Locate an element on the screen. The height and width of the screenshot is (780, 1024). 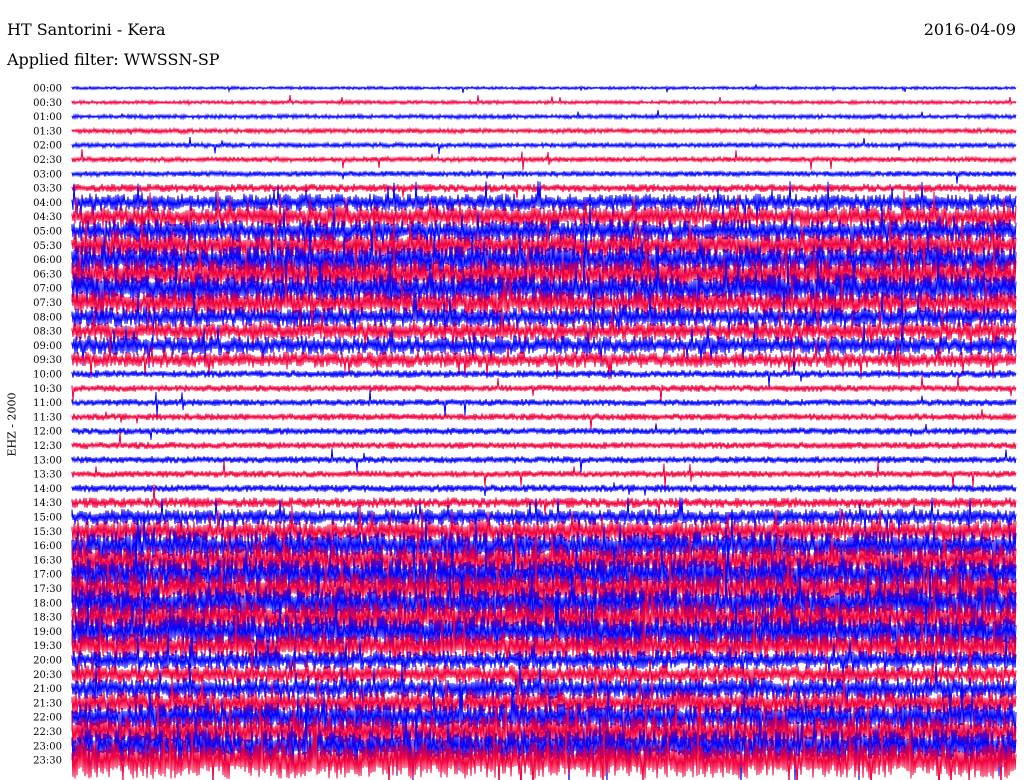
time-tick-label: 19:30 is located at coordinates (47, 646).